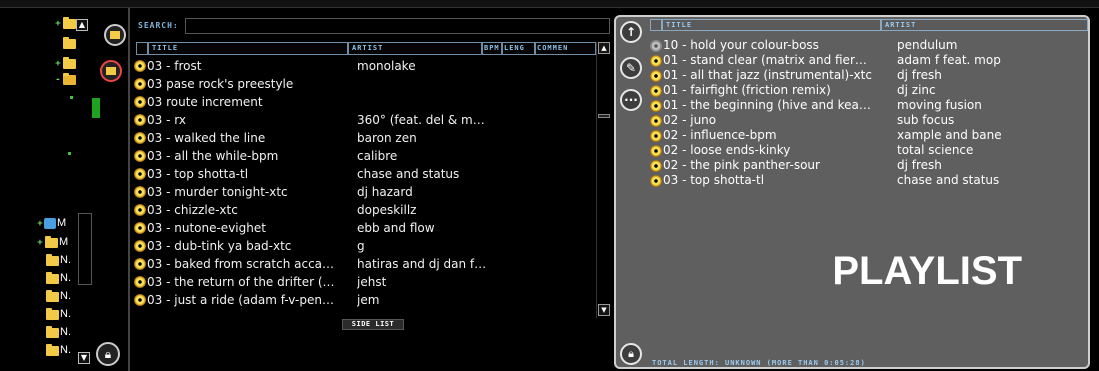  I want to click on track-artist: total science, so click(935, 150).